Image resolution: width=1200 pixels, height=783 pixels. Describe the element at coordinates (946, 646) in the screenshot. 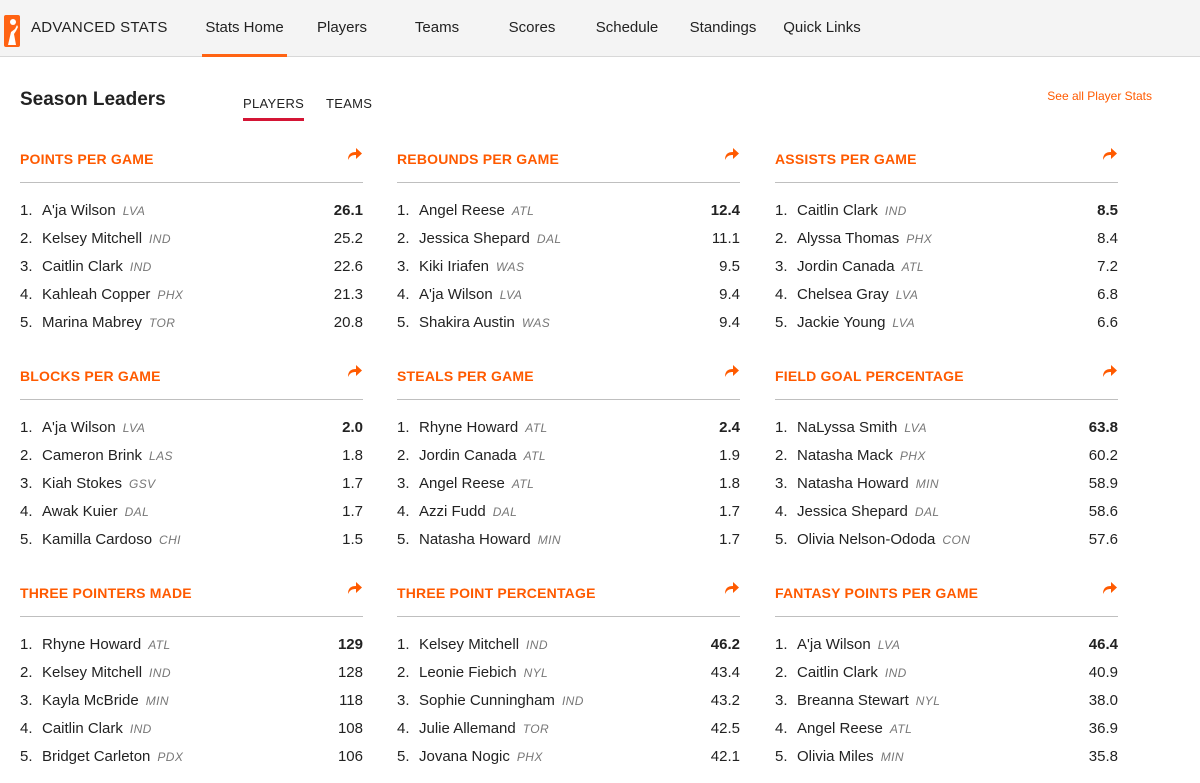

I see `leader-row: 1. A'ja Wilson LVA 46.4` at that location.